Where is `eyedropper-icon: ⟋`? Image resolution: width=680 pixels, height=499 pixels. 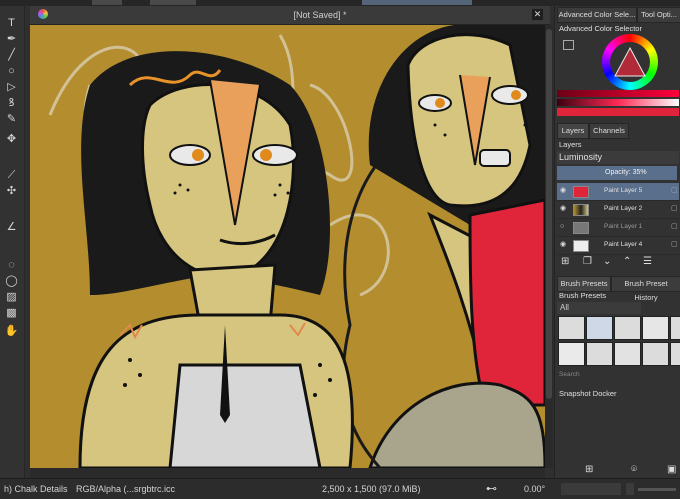 eyedropper-icon: ⟋ is located at coordinates (11, 175).